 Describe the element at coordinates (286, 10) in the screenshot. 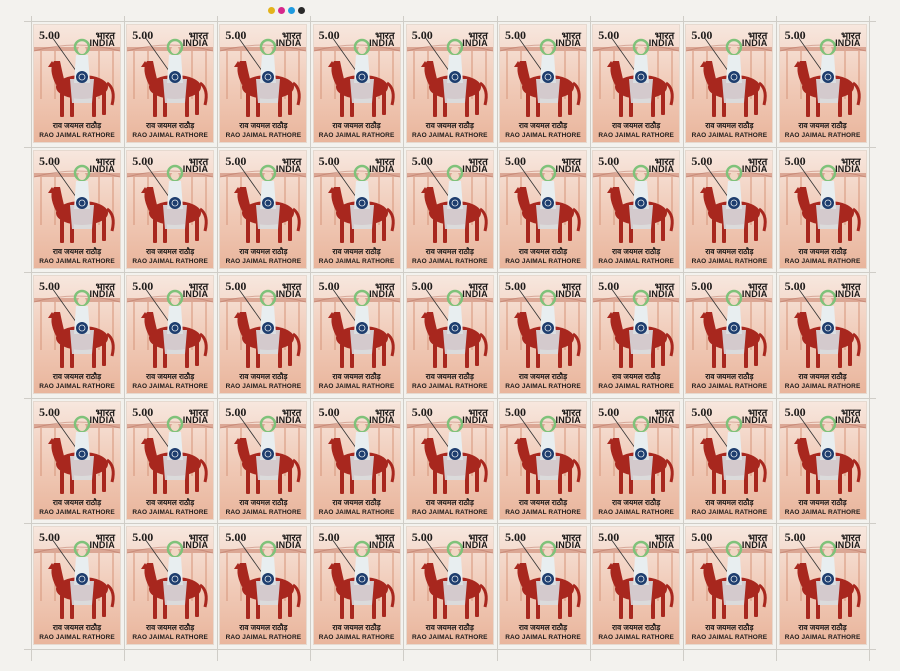

I see `color-registration-dots` at that location.